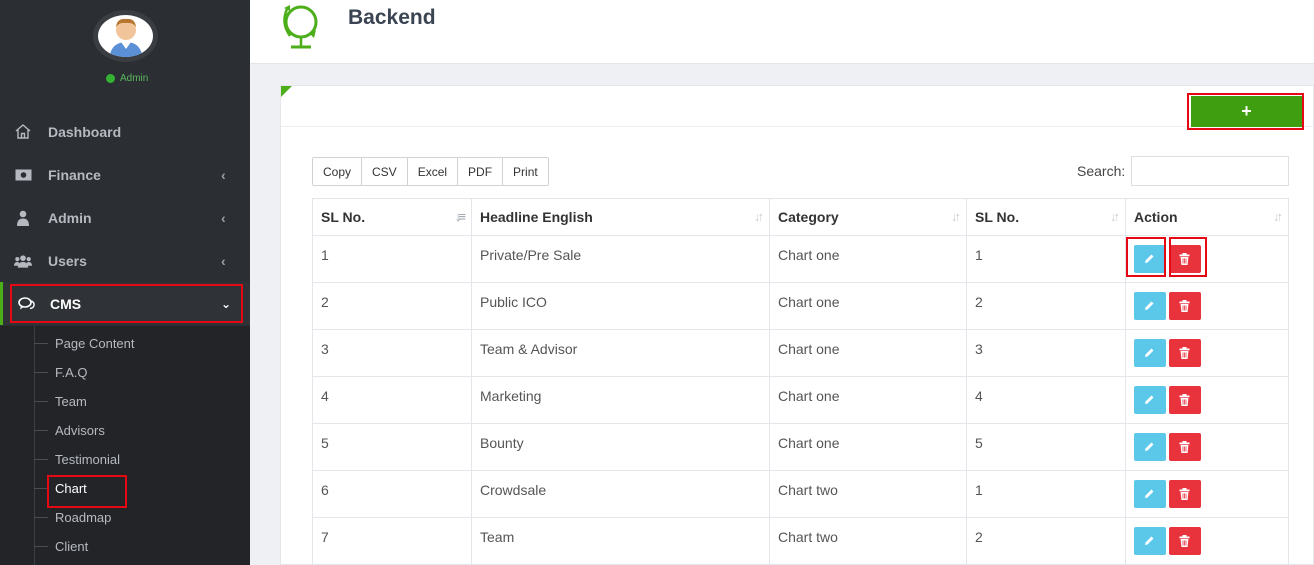 The width and height of the screenshot is (1314, 565). Describe the element at coordinates (343, 217) in the screenshot. I see `column-header-label: SL No.` at that location.